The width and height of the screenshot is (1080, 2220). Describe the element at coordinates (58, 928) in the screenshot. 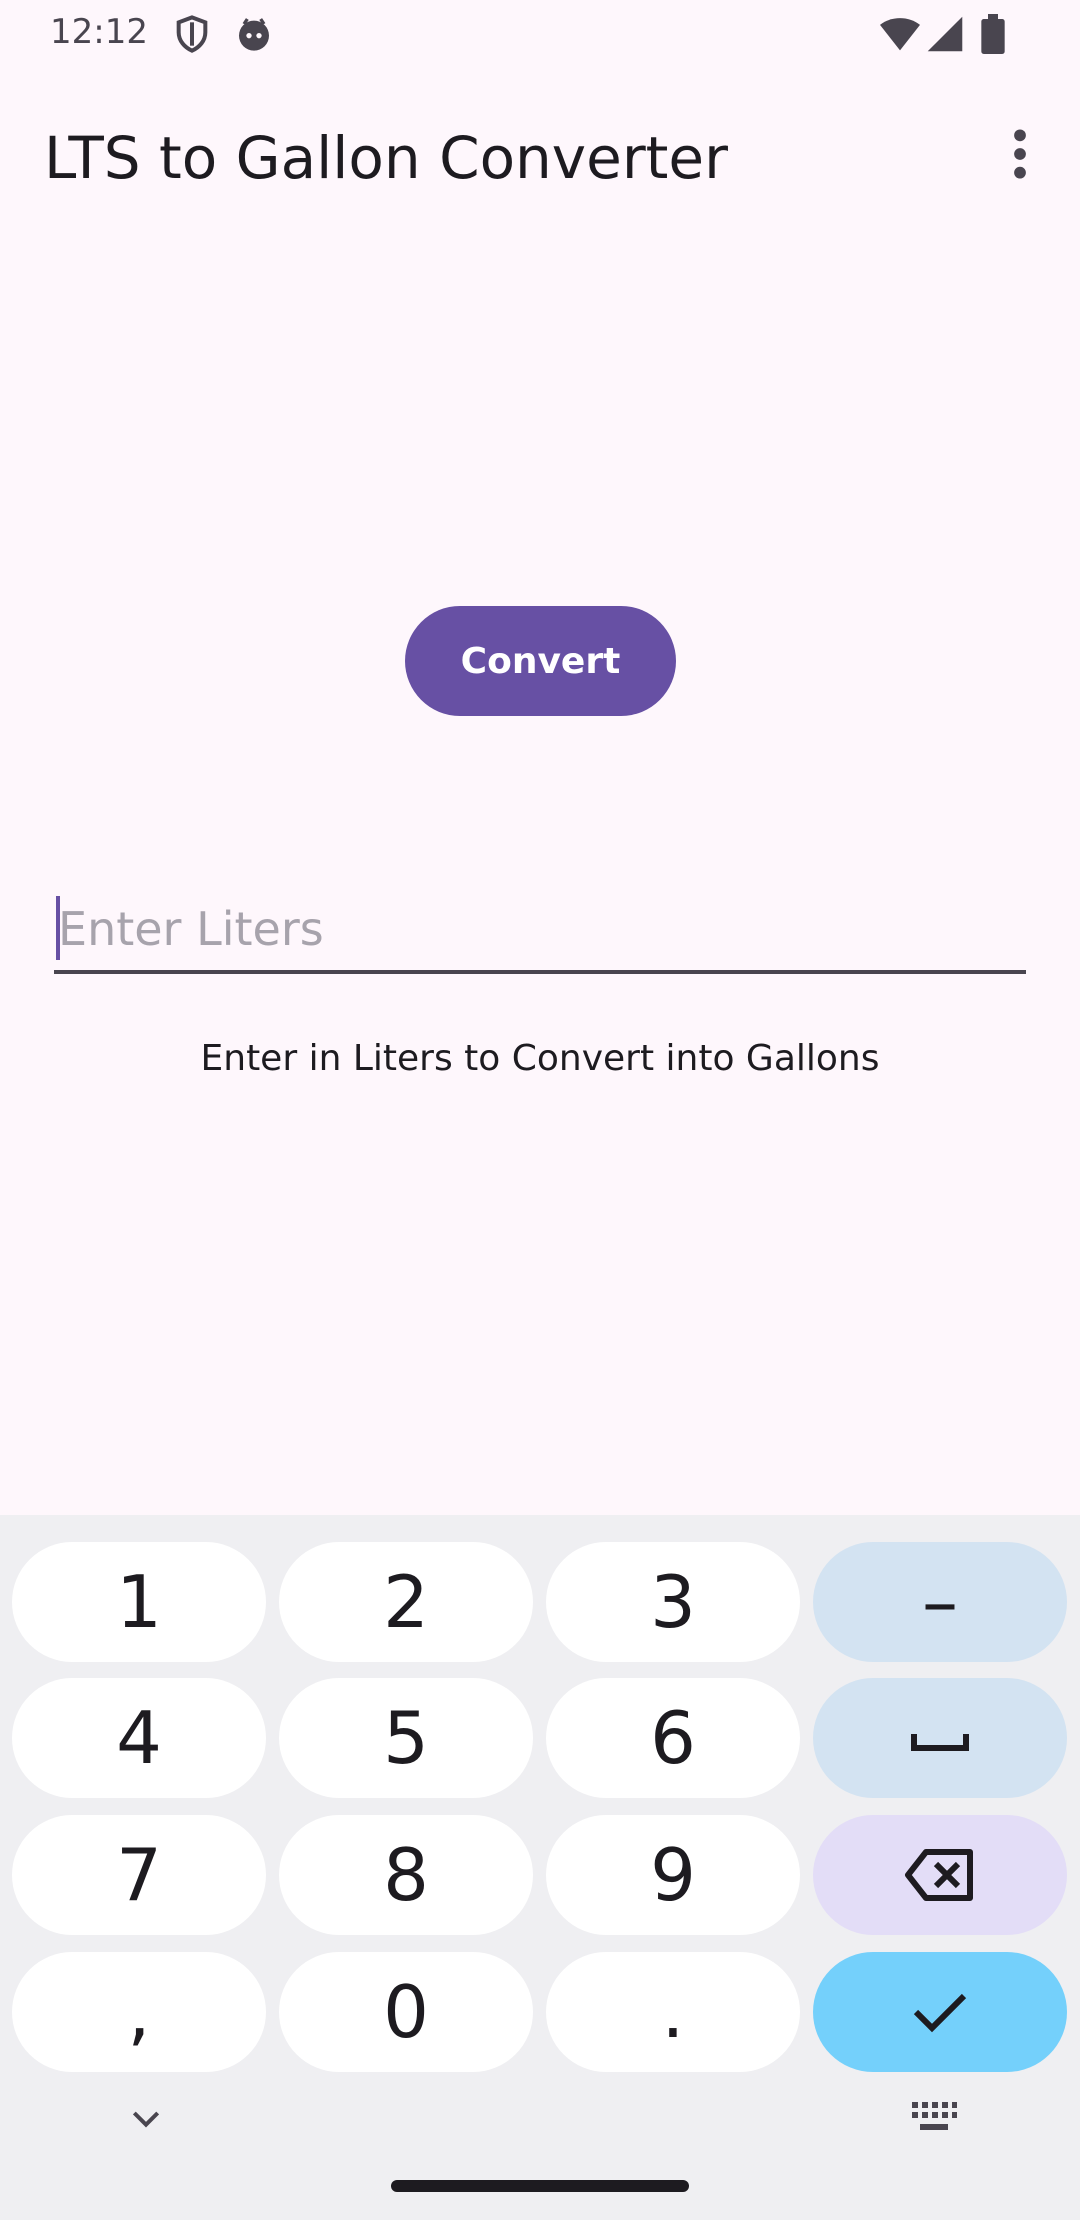

I see `text-cursor` at that location.